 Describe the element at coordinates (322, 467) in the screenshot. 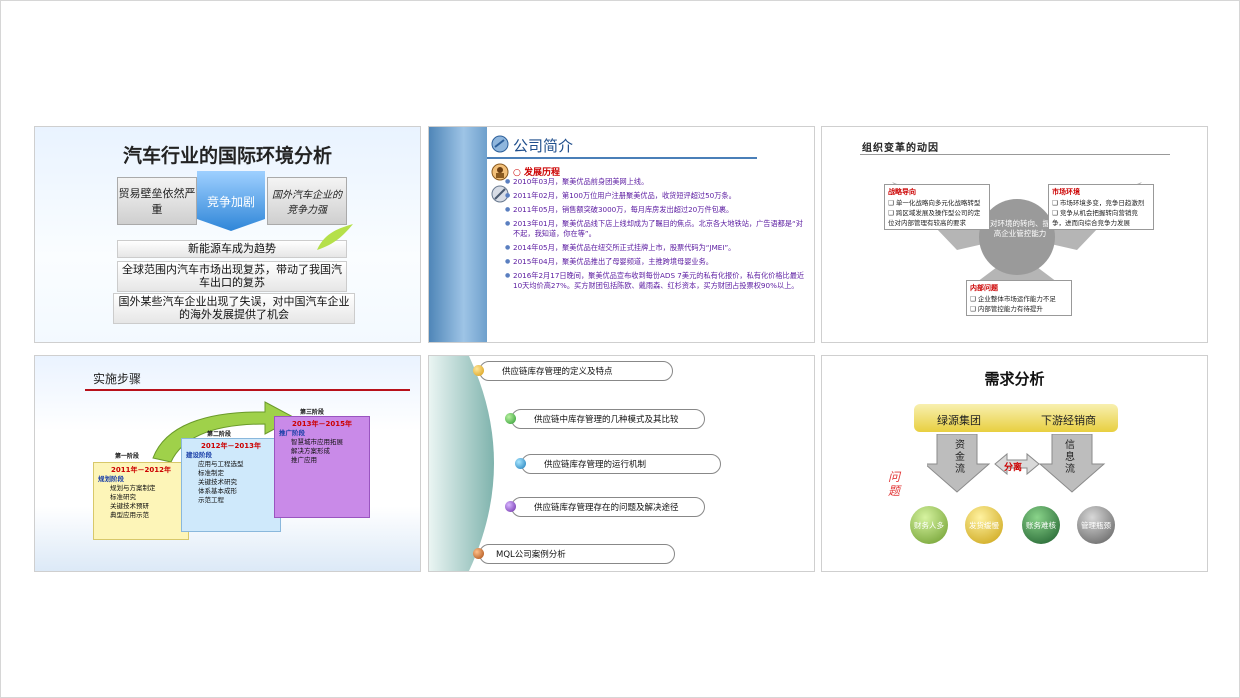

I see `phase-box-3: 2013年－2015年 推广阶段 智慧城市应用拓展 解决方案形成 推广应用` at that location.